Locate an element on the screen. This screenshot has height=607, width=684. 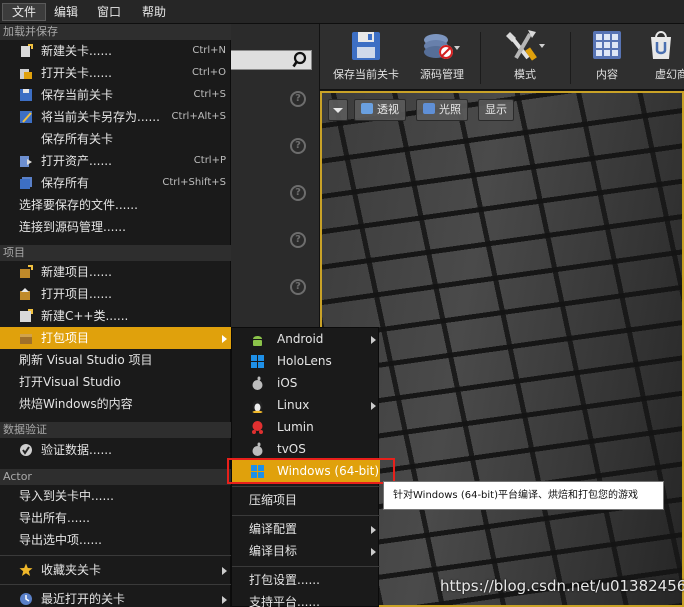
toolbar-label: 虚幻商城 is located at coordinates (669, 74).